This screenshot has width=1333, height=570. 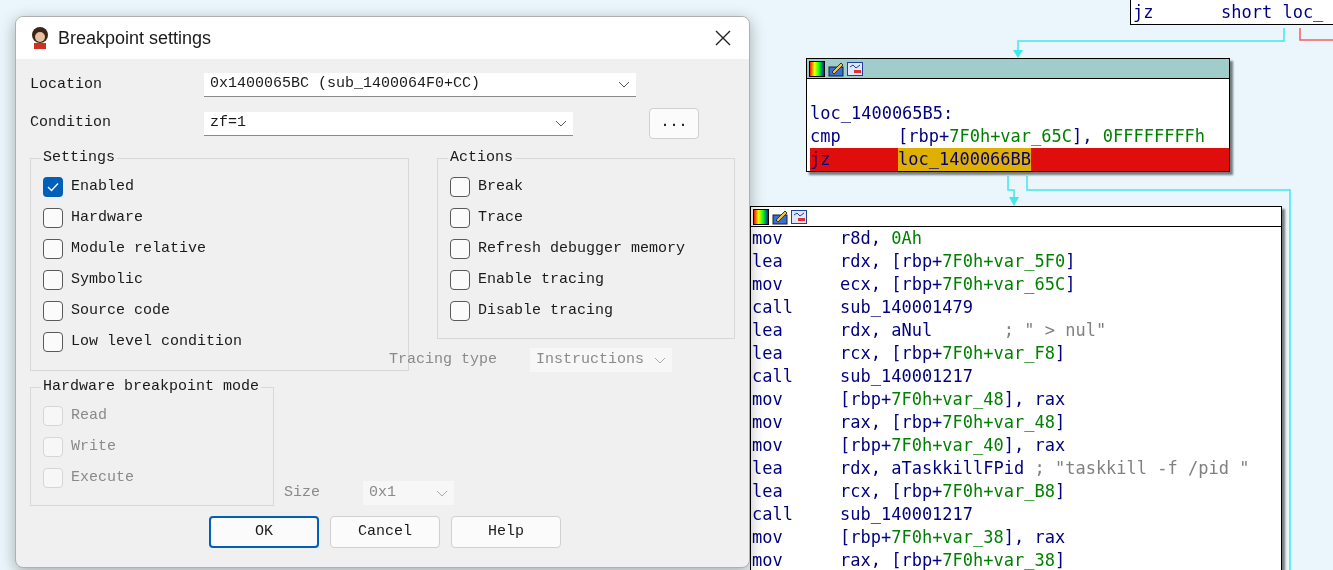 What do you see at coordinates (66, 84) in the screenshot?
I see `field-label: Location` at bounding box center [66, 84].